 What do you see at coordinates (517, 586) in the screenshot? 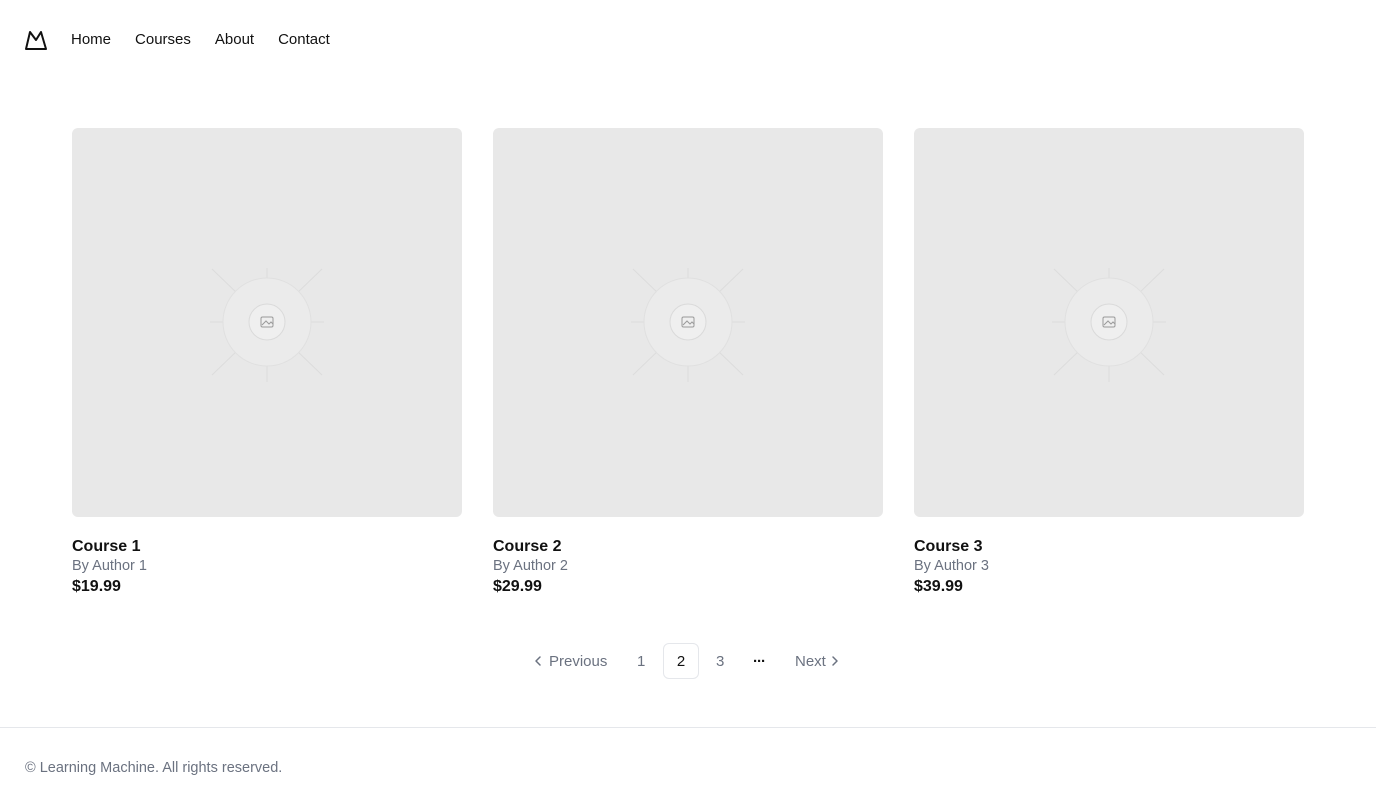
I see `course-price: $29.99` at bounding box center [517, 586].